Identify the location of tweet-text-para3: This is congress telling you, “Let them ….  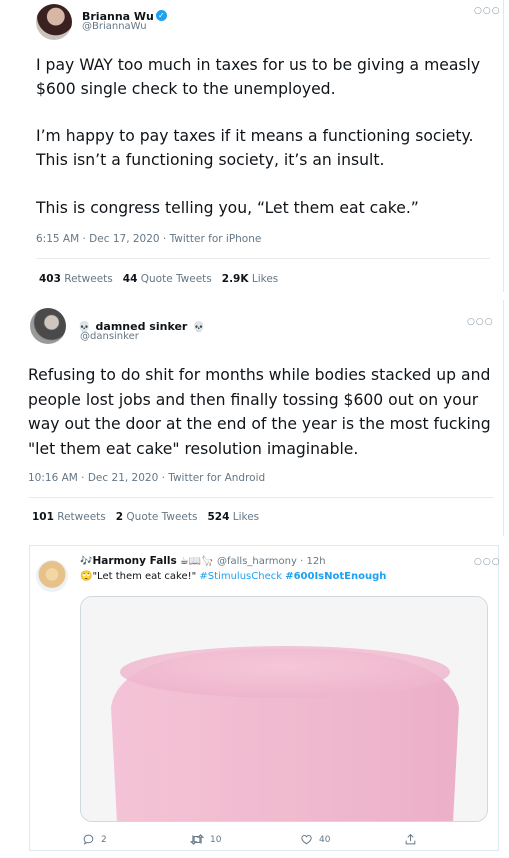
(227, 208).